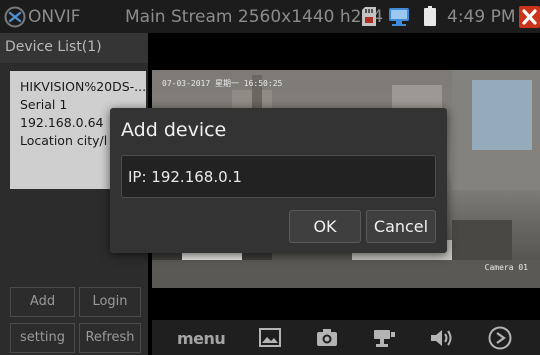 This screenshot has width=540, height=355. Describe the element at coordinates (500, 338) in the screenshot. I see `play-icon` at that location.